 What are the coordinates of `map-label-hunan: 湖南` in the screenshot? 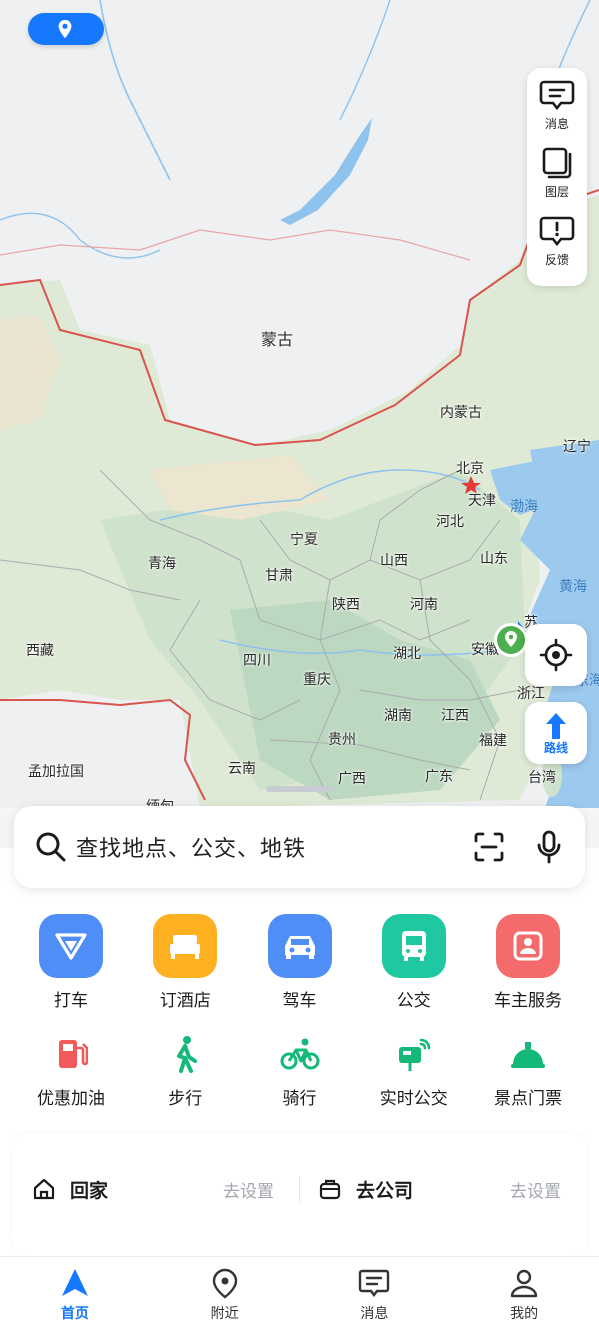 It's located at (398, 716).